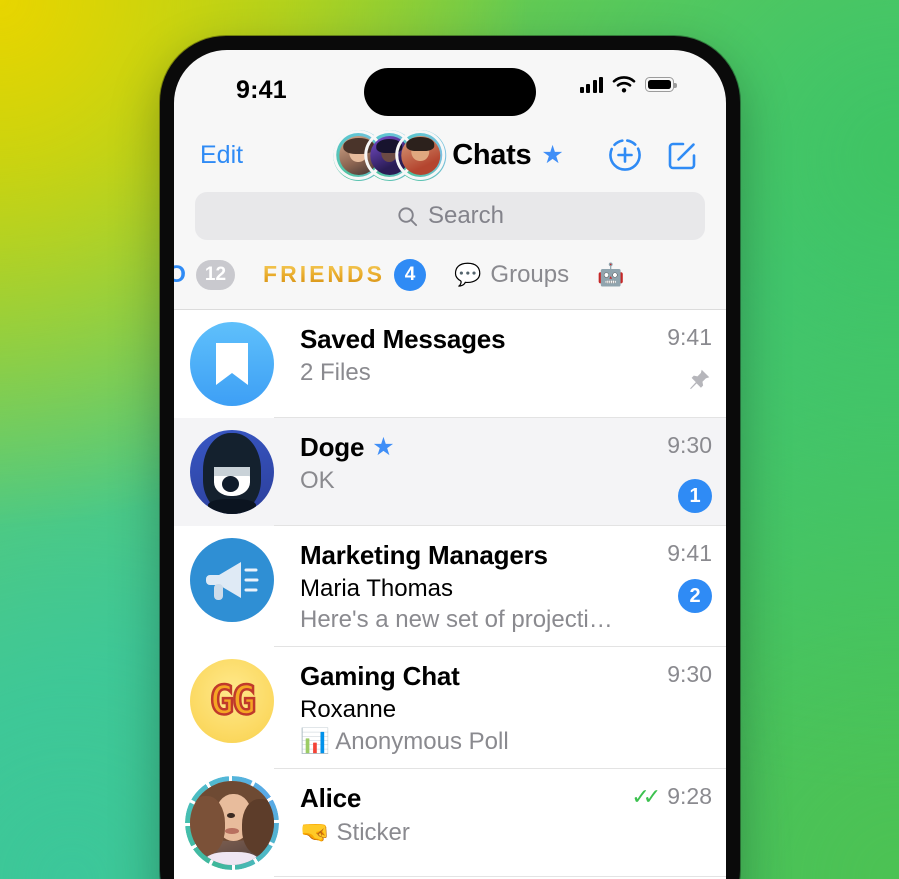 This screenshot has width=899, height=879. Describe the element at coordinates (380, 676) in the screenshot. I see `chat-title: Gaming Chat` at that location.